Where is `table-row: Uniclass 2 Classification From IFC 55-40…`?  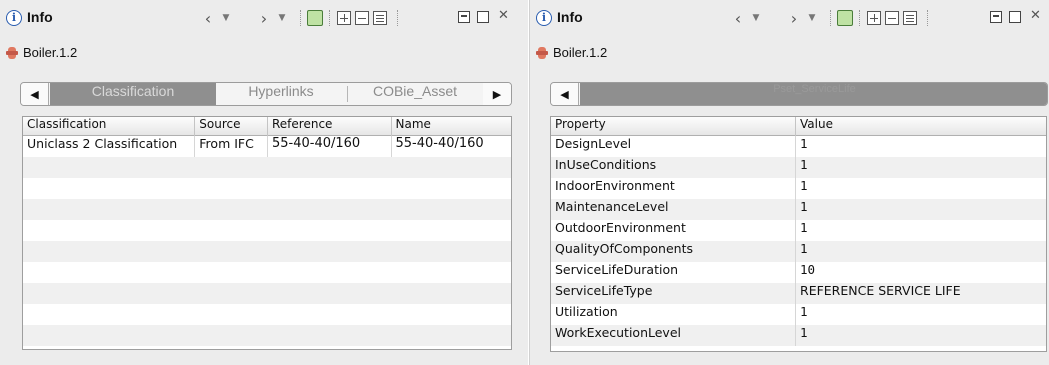
table-row: Uniclass 2 Classification From IFC 55-40… is located at coordinates (267, 146).